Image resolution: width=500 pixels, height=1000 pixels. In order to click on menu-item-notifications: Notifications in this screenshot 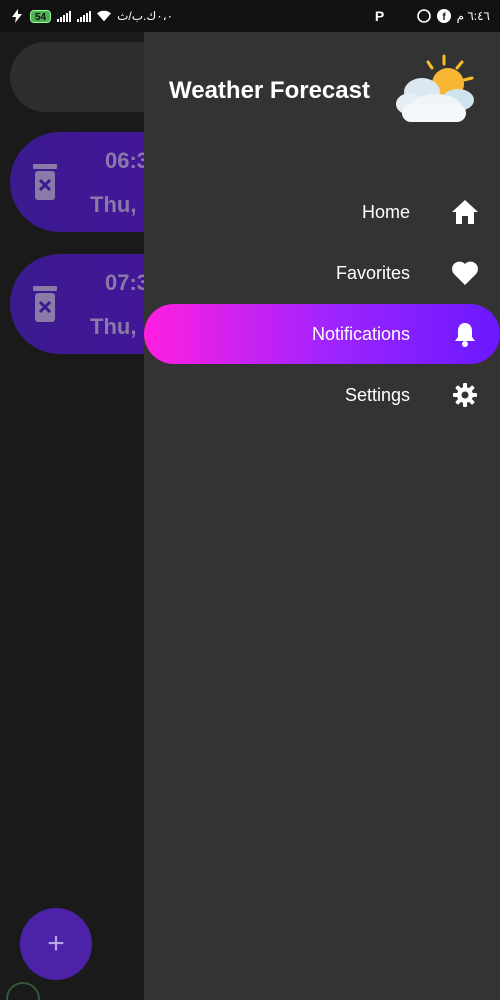, I will do `click(322, 334)`.